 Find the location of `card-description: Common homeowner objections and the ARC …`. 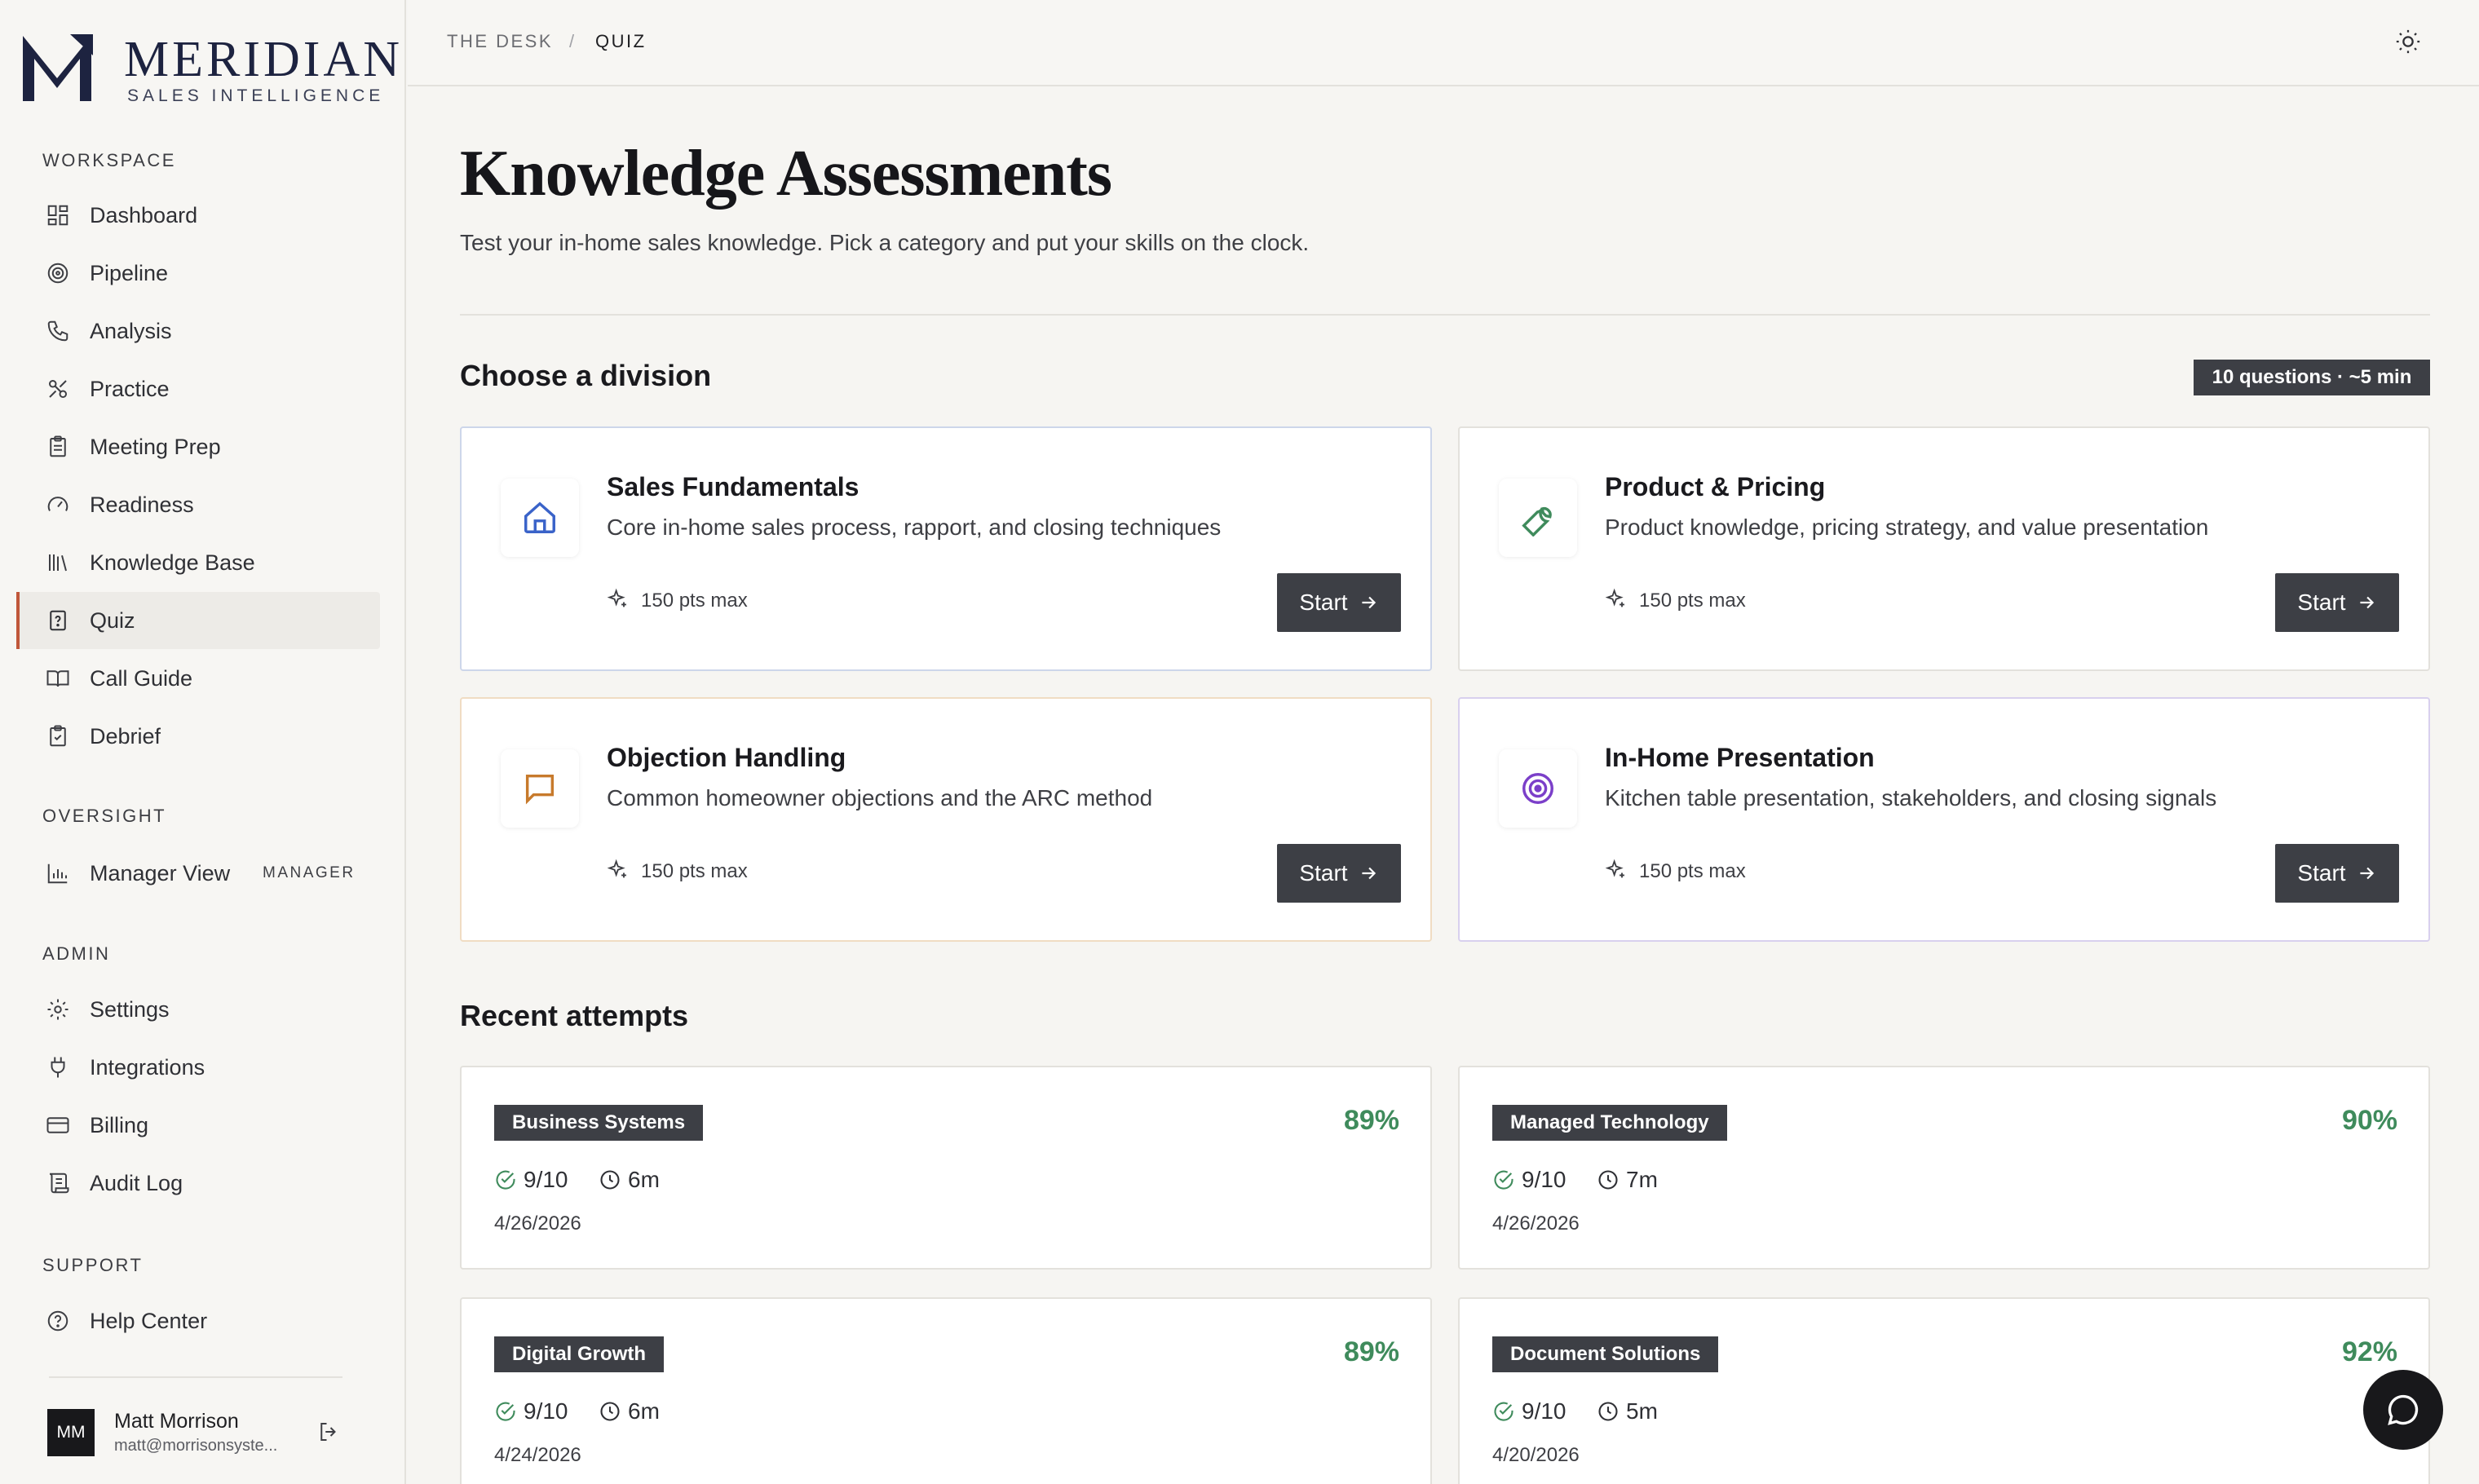

card-description: Common homeowner objections and the ARC … is located at coordinates (880, 797).